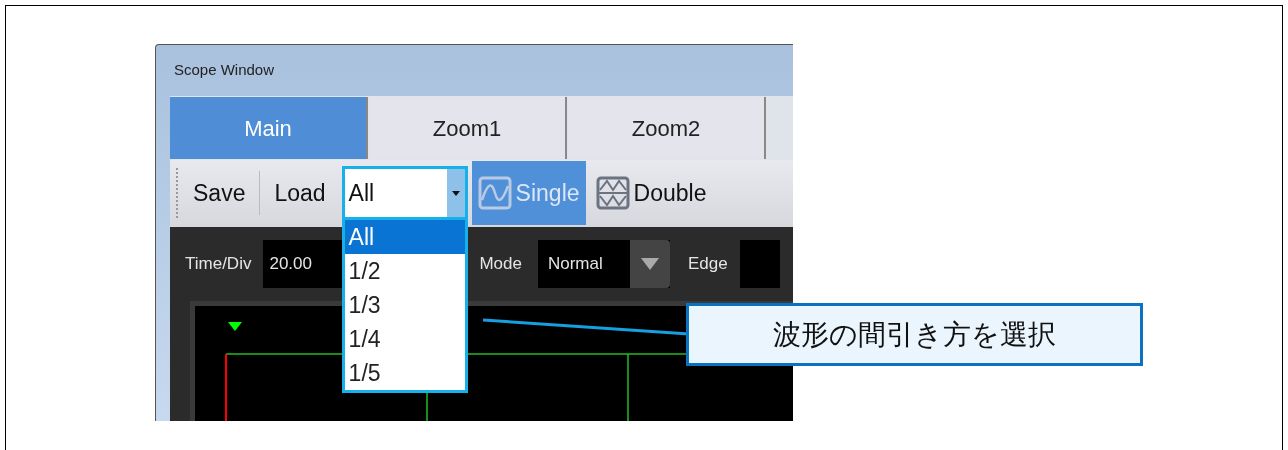  Describe the element at coordinates (224, 70) in the screenshot. I see `window-title: Scope Window` at that location.